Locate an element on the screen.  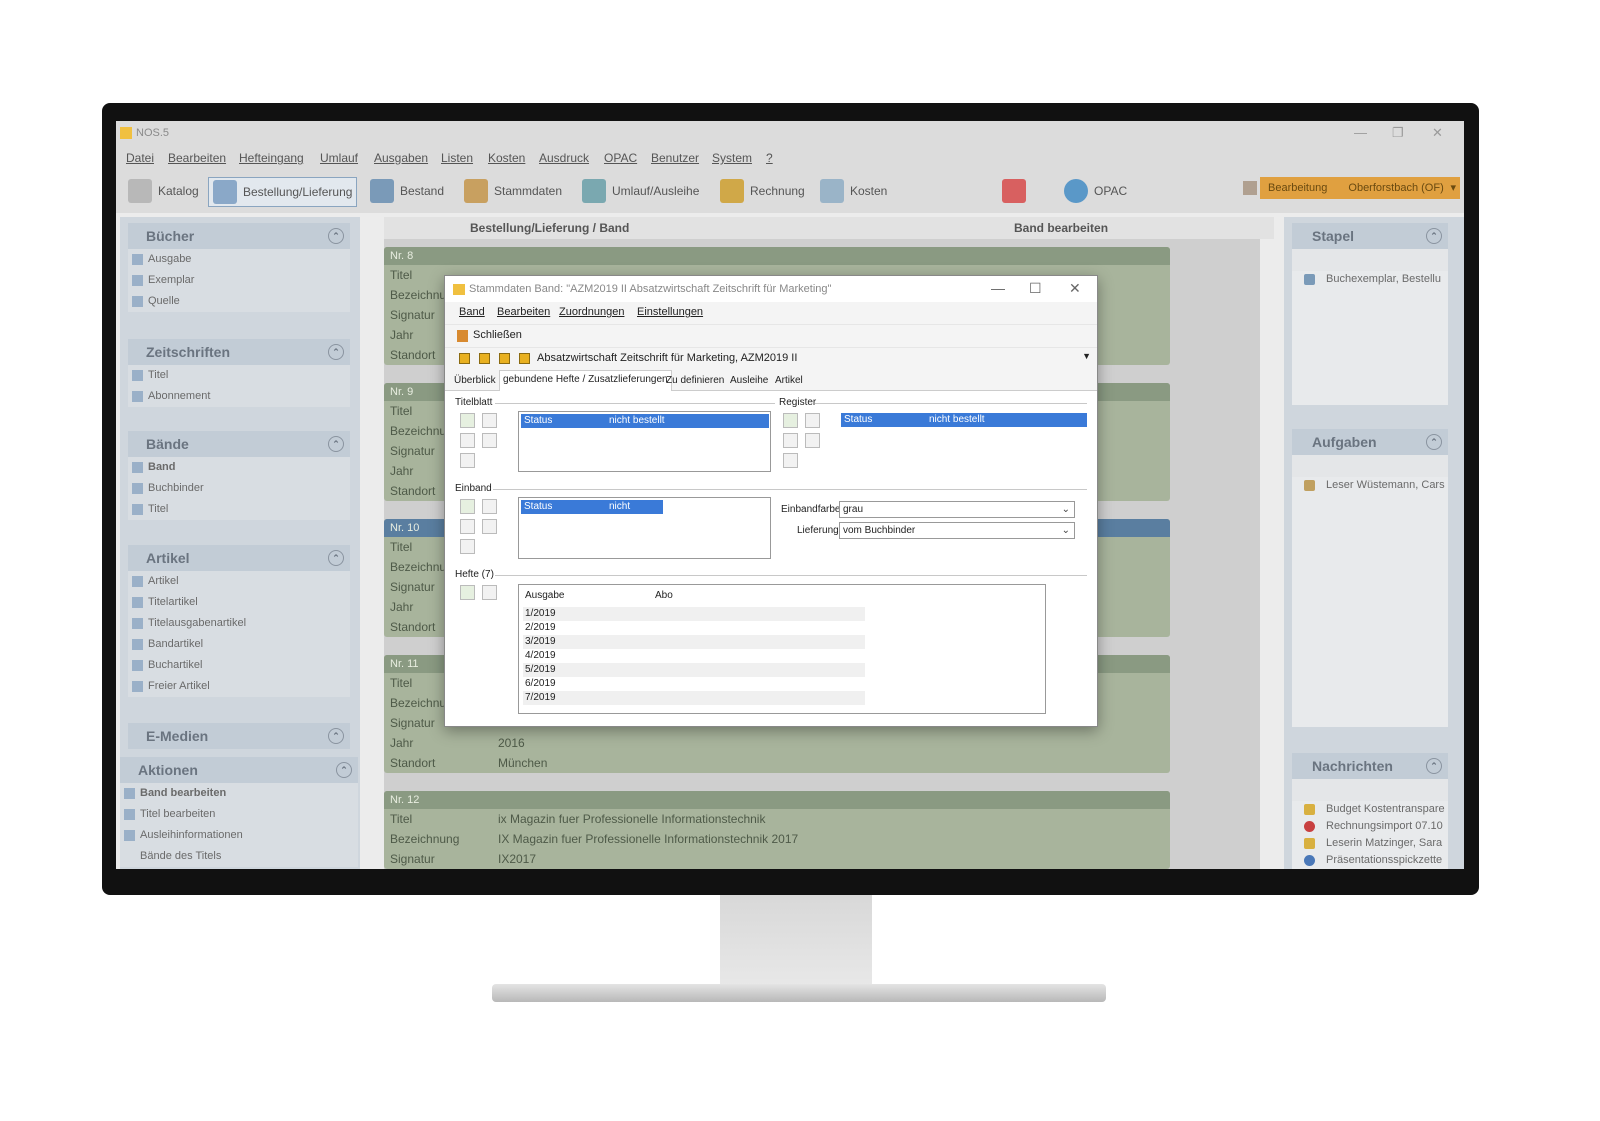
toolbar-bestand: Bestand is located at coordinates (407, 191).